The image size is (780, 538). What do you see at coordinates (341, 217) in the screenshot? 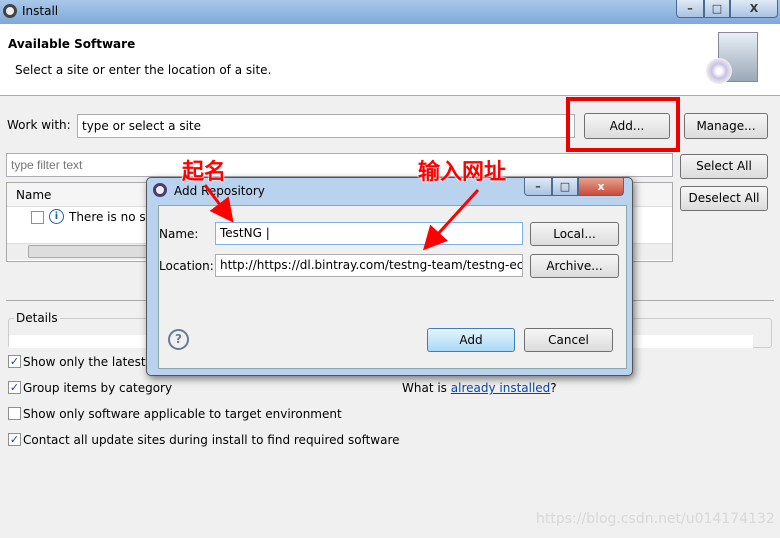
I see `annotation-arrows` at bounding box center [341, 217].